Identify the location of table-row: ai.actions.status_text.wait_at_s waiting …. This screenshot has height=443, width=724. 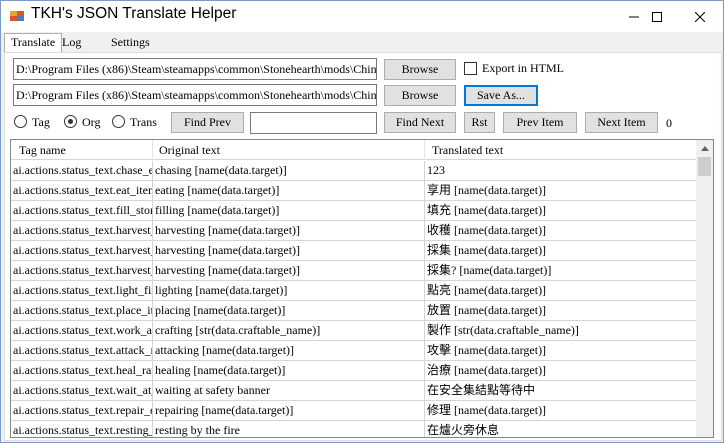
(354, 391).